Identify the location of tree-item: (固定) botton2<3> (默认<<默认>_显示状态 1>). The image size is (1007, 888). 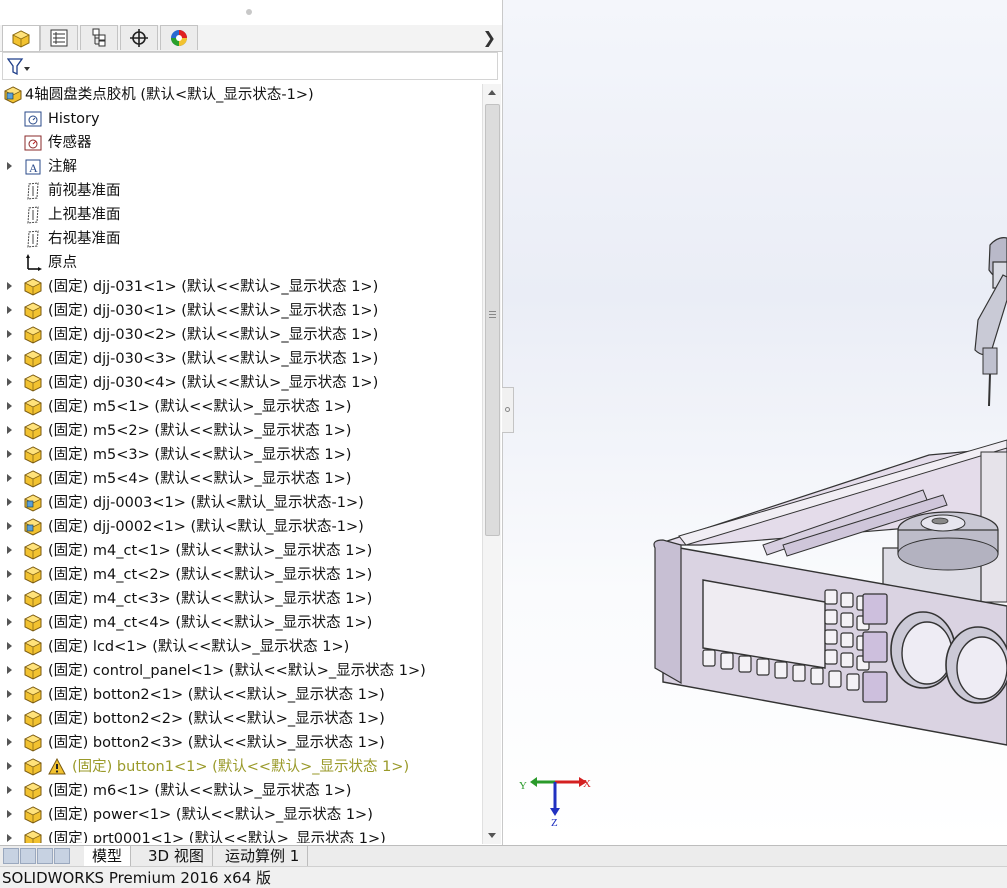
(241, 743).